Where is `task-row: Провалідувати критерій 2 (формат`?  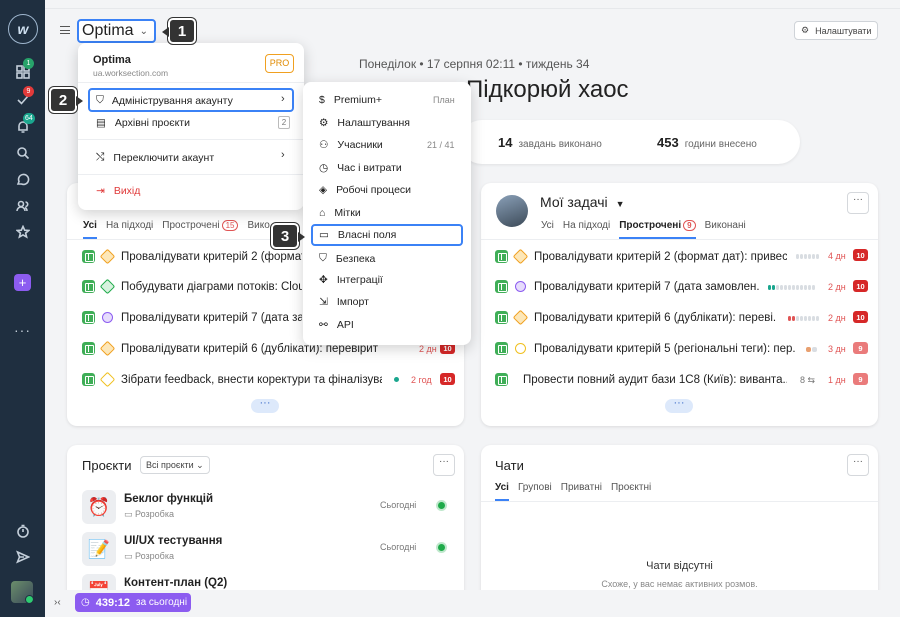 task-row: Провалідувати критерій 2 (формат is located at coordinates (192, 256).